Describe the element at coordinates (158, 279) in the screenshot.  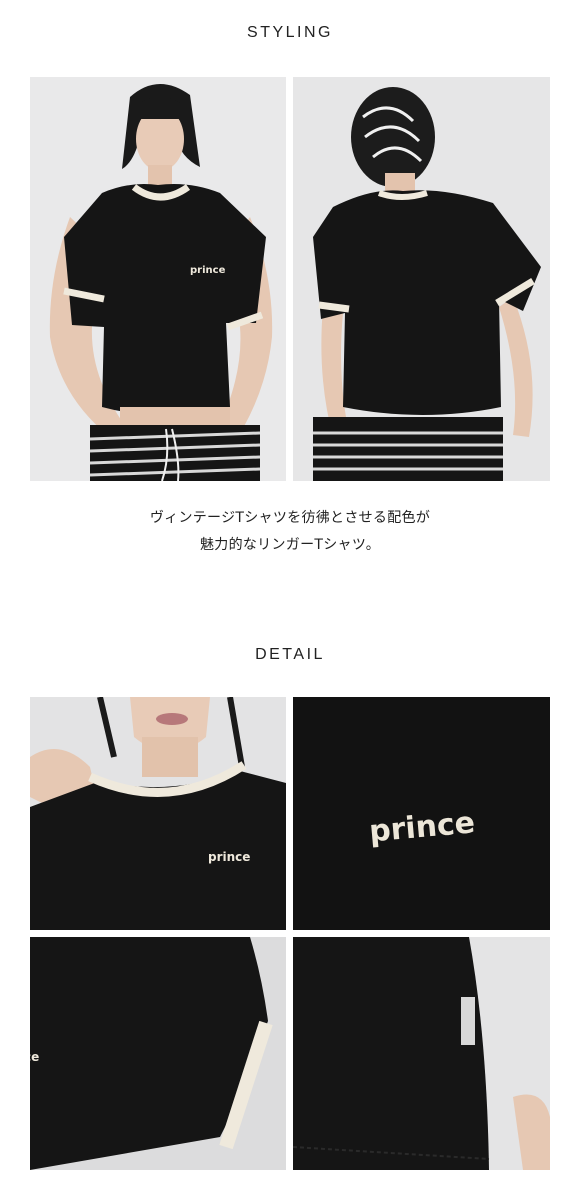
I see `styling-front-photo: prince` at that location.